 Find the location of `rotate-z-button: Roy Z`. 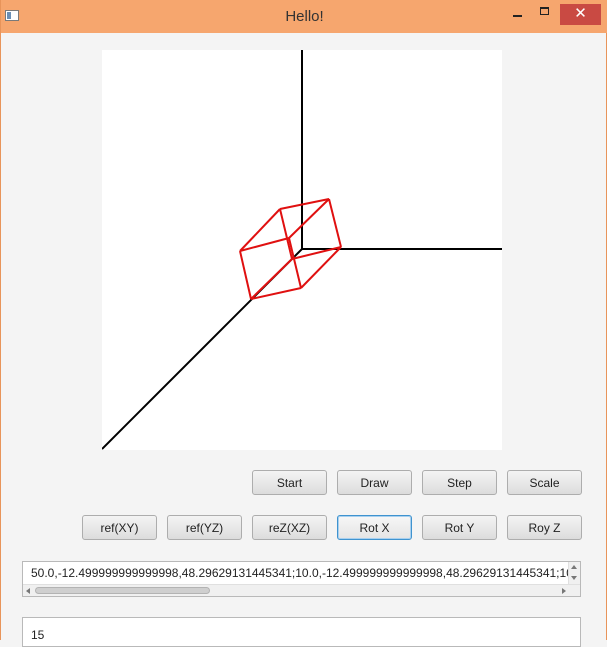

rotate-z-button: Roy Z is located at coordinates (544, 527).